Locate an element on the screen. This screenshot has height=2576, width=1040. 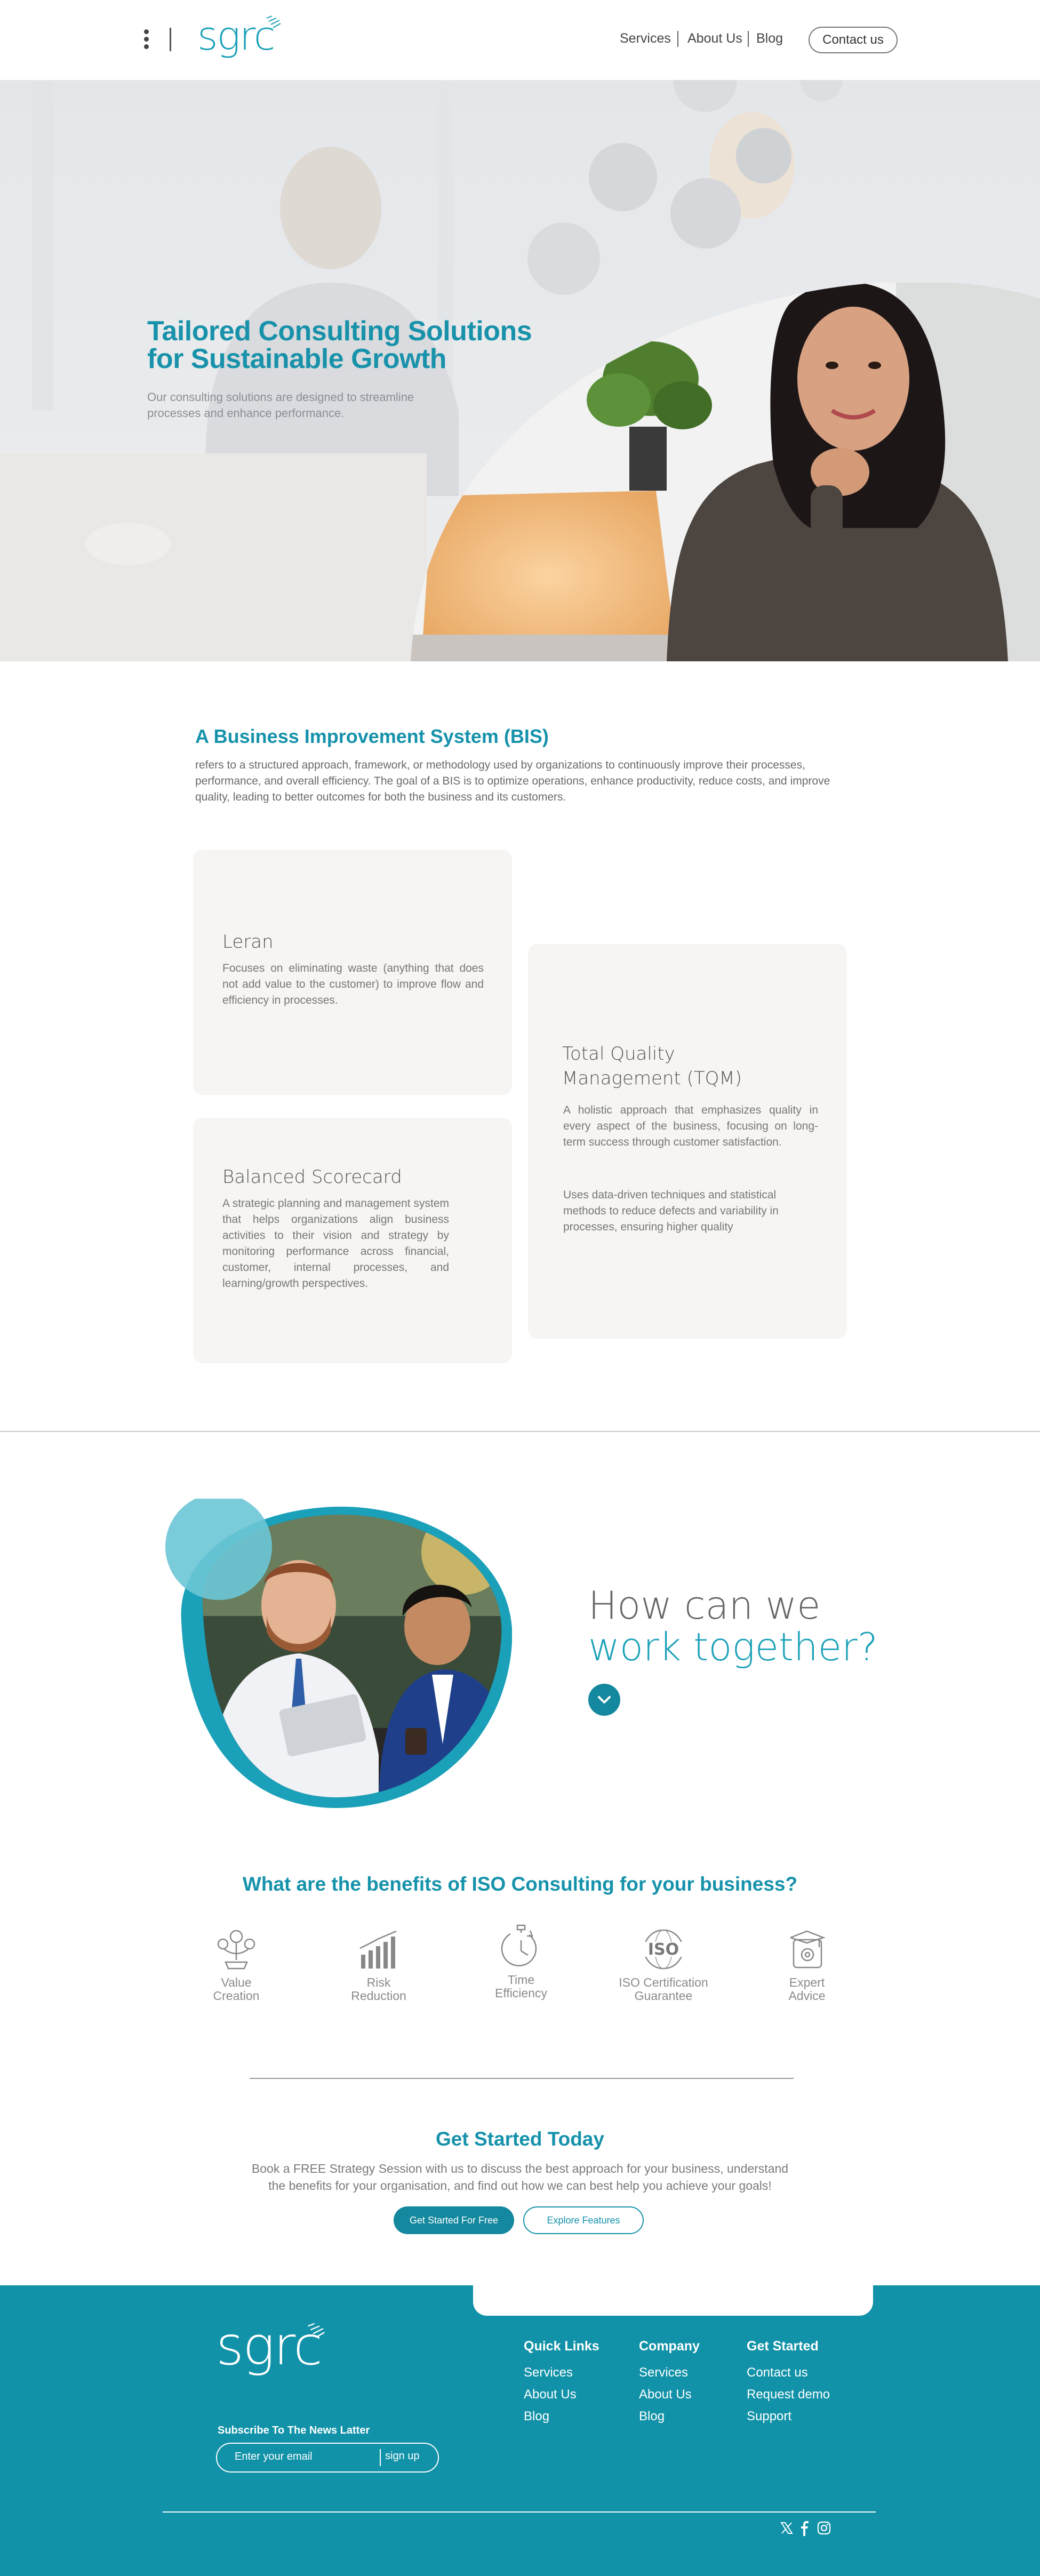
menu-icon is located at coordinates (146, 40).